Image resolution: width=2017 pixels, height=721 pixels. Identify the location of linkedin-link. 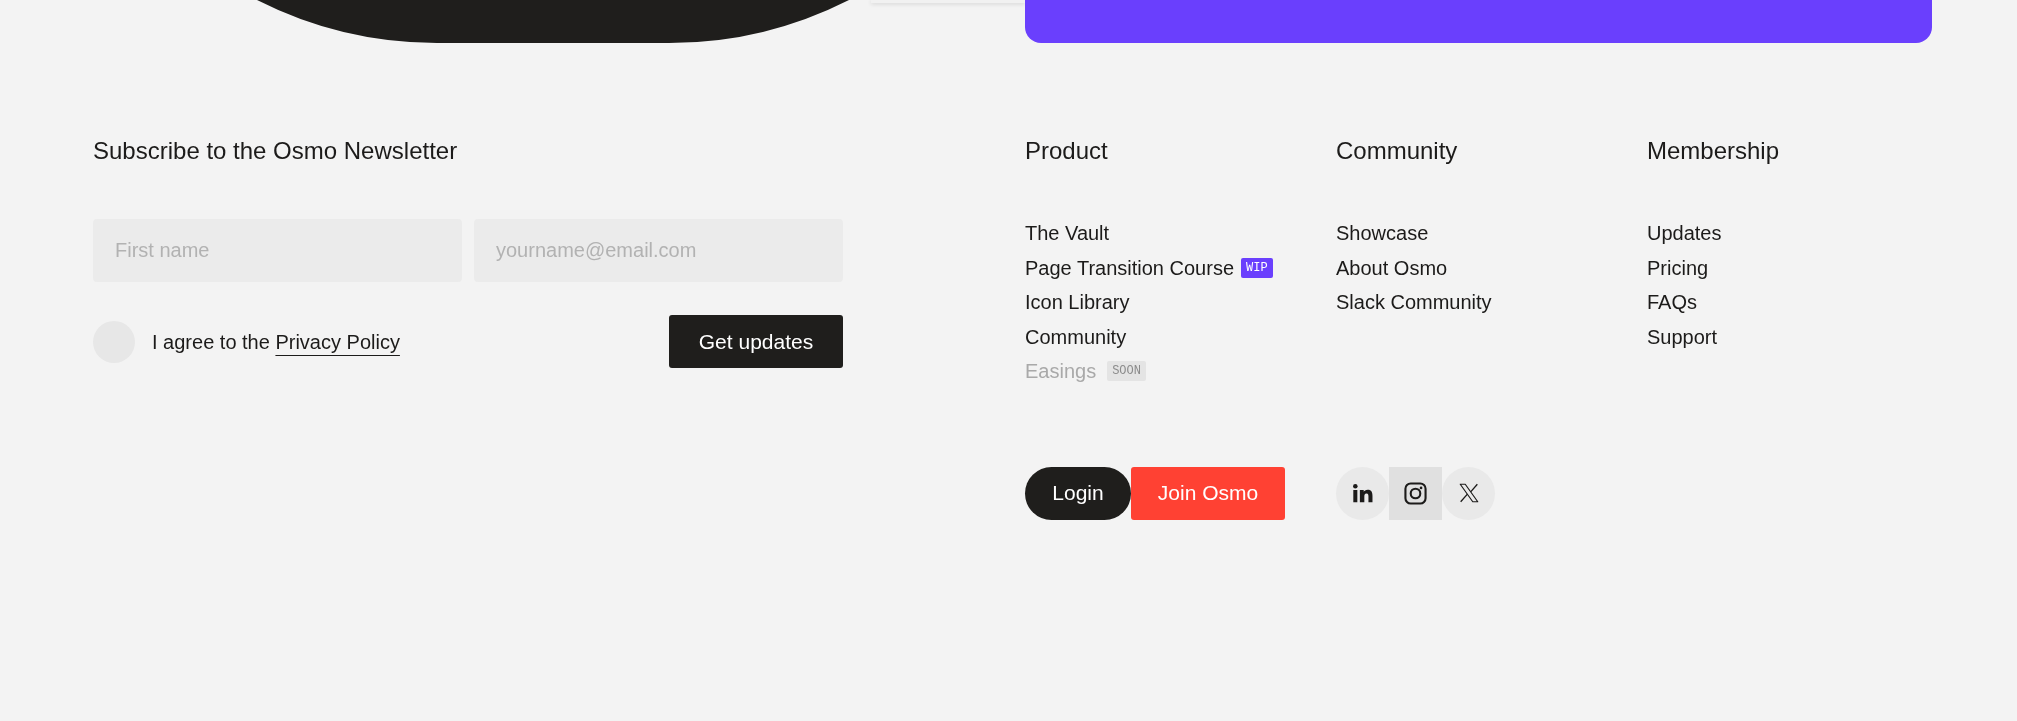
(1362, 493).